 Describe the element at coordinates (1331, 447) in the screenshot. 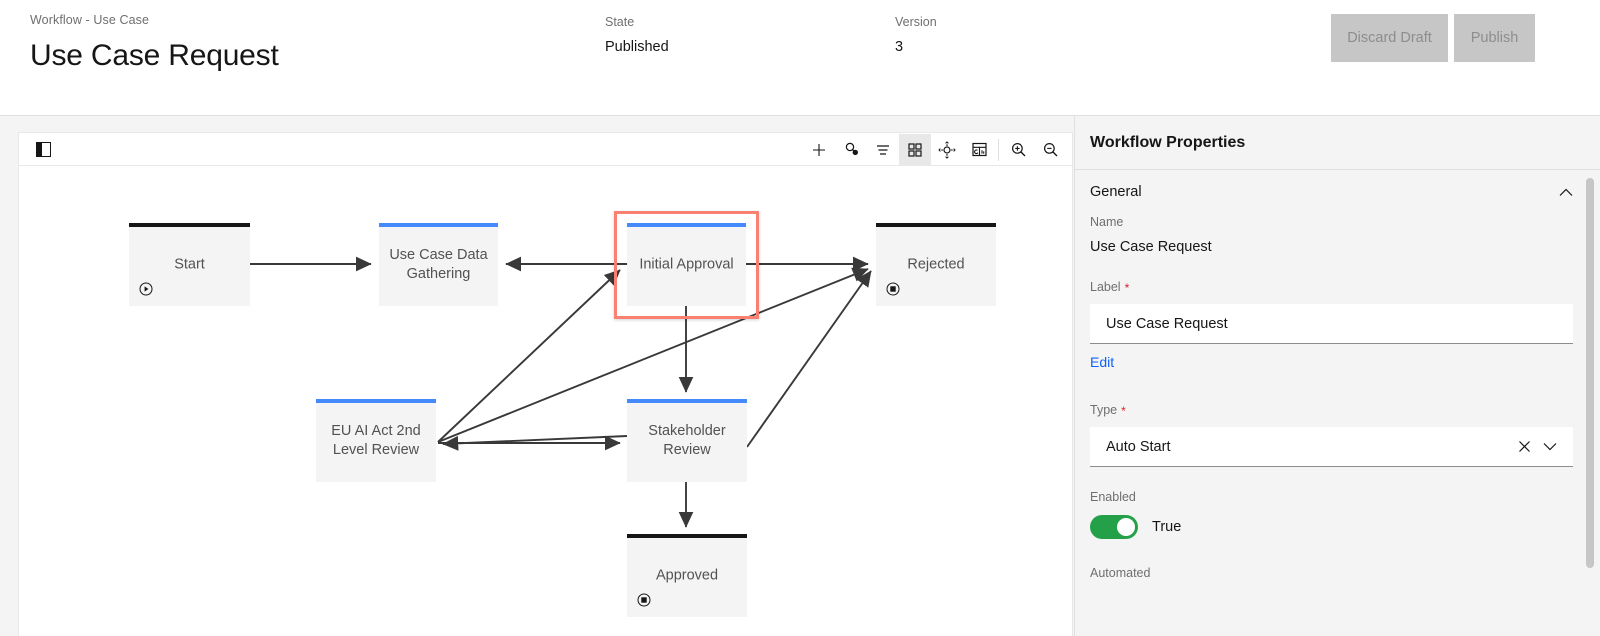

I see `type-select: Auto Start` at that location.